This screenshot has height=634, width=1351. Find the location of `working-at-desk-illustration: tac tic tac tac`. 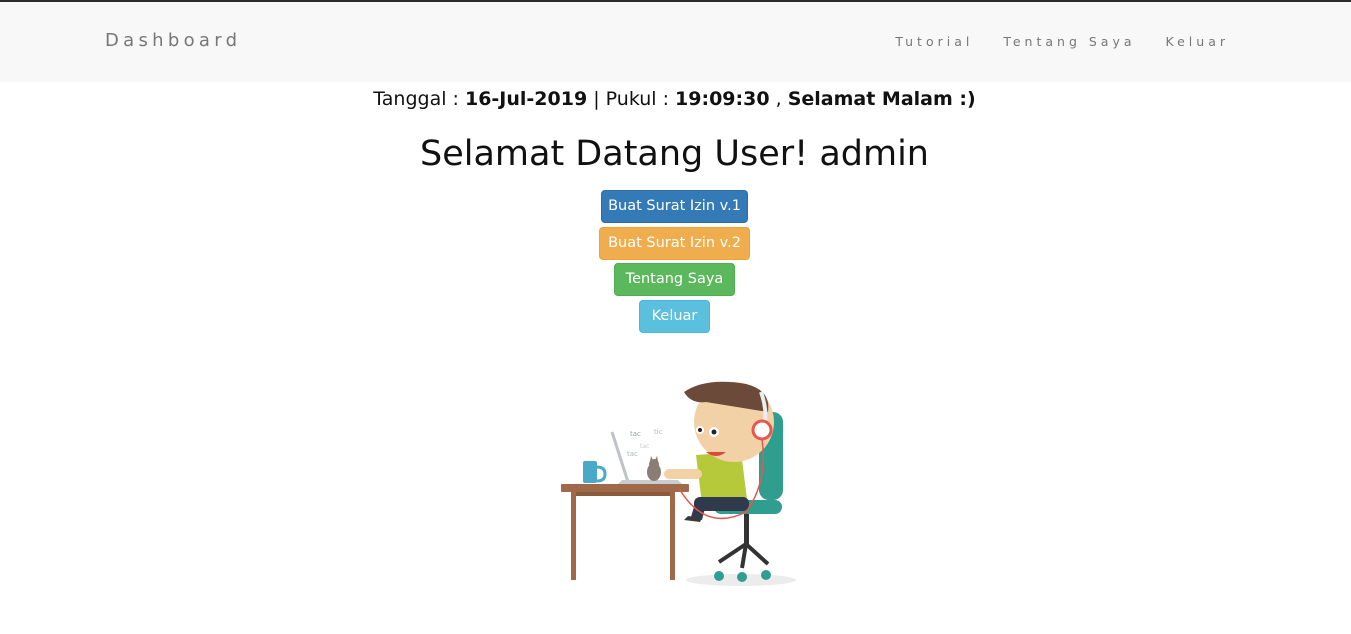

working-at-desk-illustration: tac tic tac tac is located at coordinates (678, 483).